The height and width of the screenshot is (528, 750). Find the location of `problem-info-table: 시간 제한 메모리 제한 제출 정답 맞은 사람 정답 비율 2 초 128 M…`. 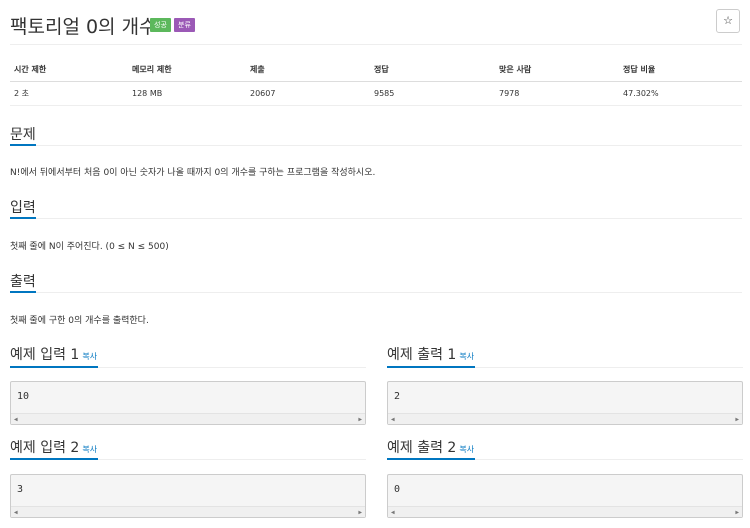

problem-info-table: 시간 제한 메모리 제한 제출 정답 맞은 사람 정답 비율 2 초 128 M… is located at coordinates (376, 82).